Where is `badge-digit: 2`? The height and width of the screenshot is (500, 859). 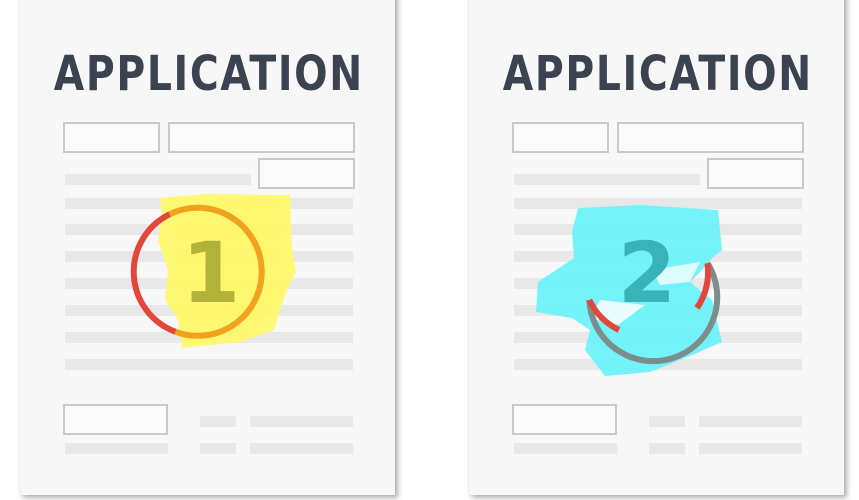
badge-digit: 2 is located at coordinates (647, 273).